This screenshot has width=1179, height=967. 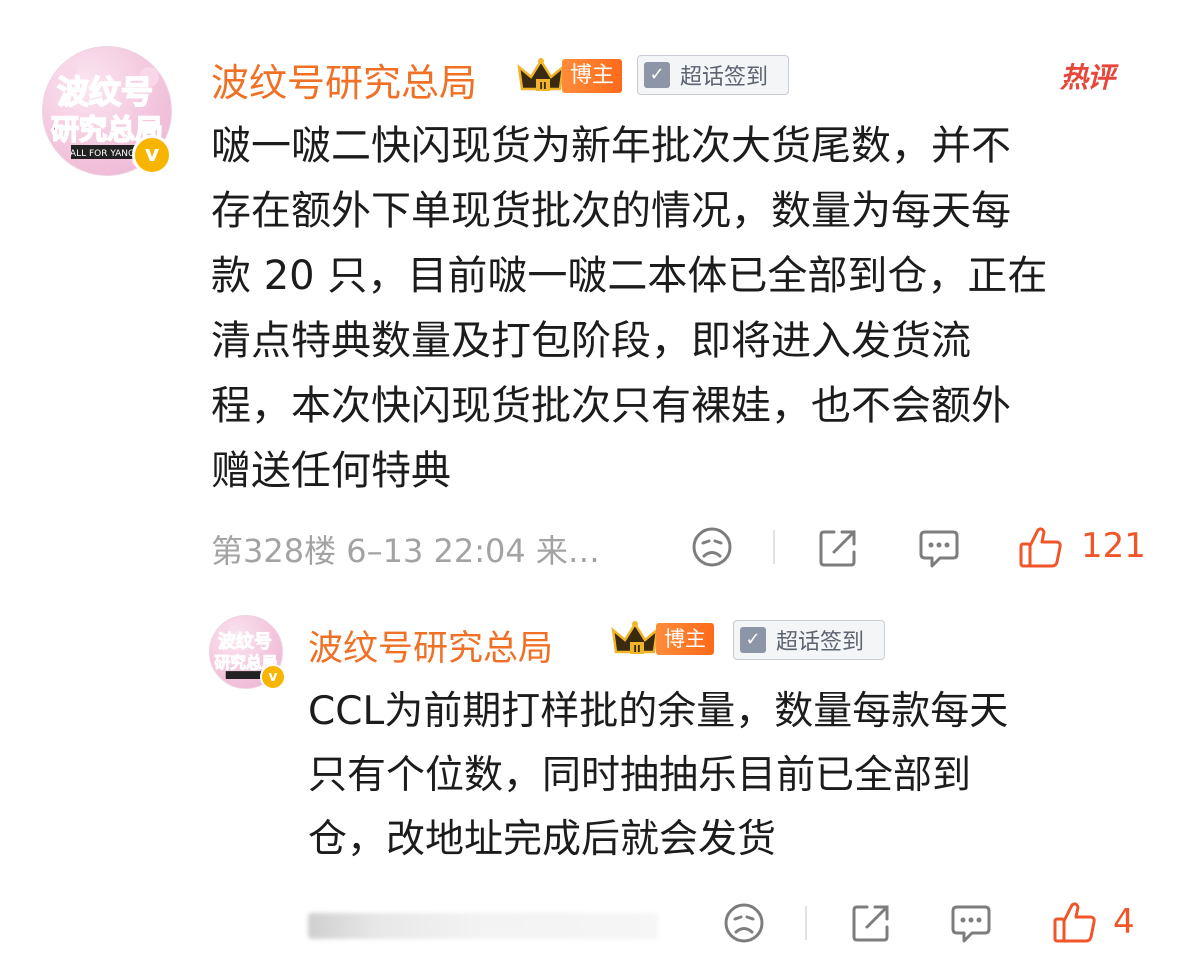 What do you see at coordinates (1087, 77) in the screenshot?
I see `hot-comment-label: 热评` at bounding box center [1087, 77].